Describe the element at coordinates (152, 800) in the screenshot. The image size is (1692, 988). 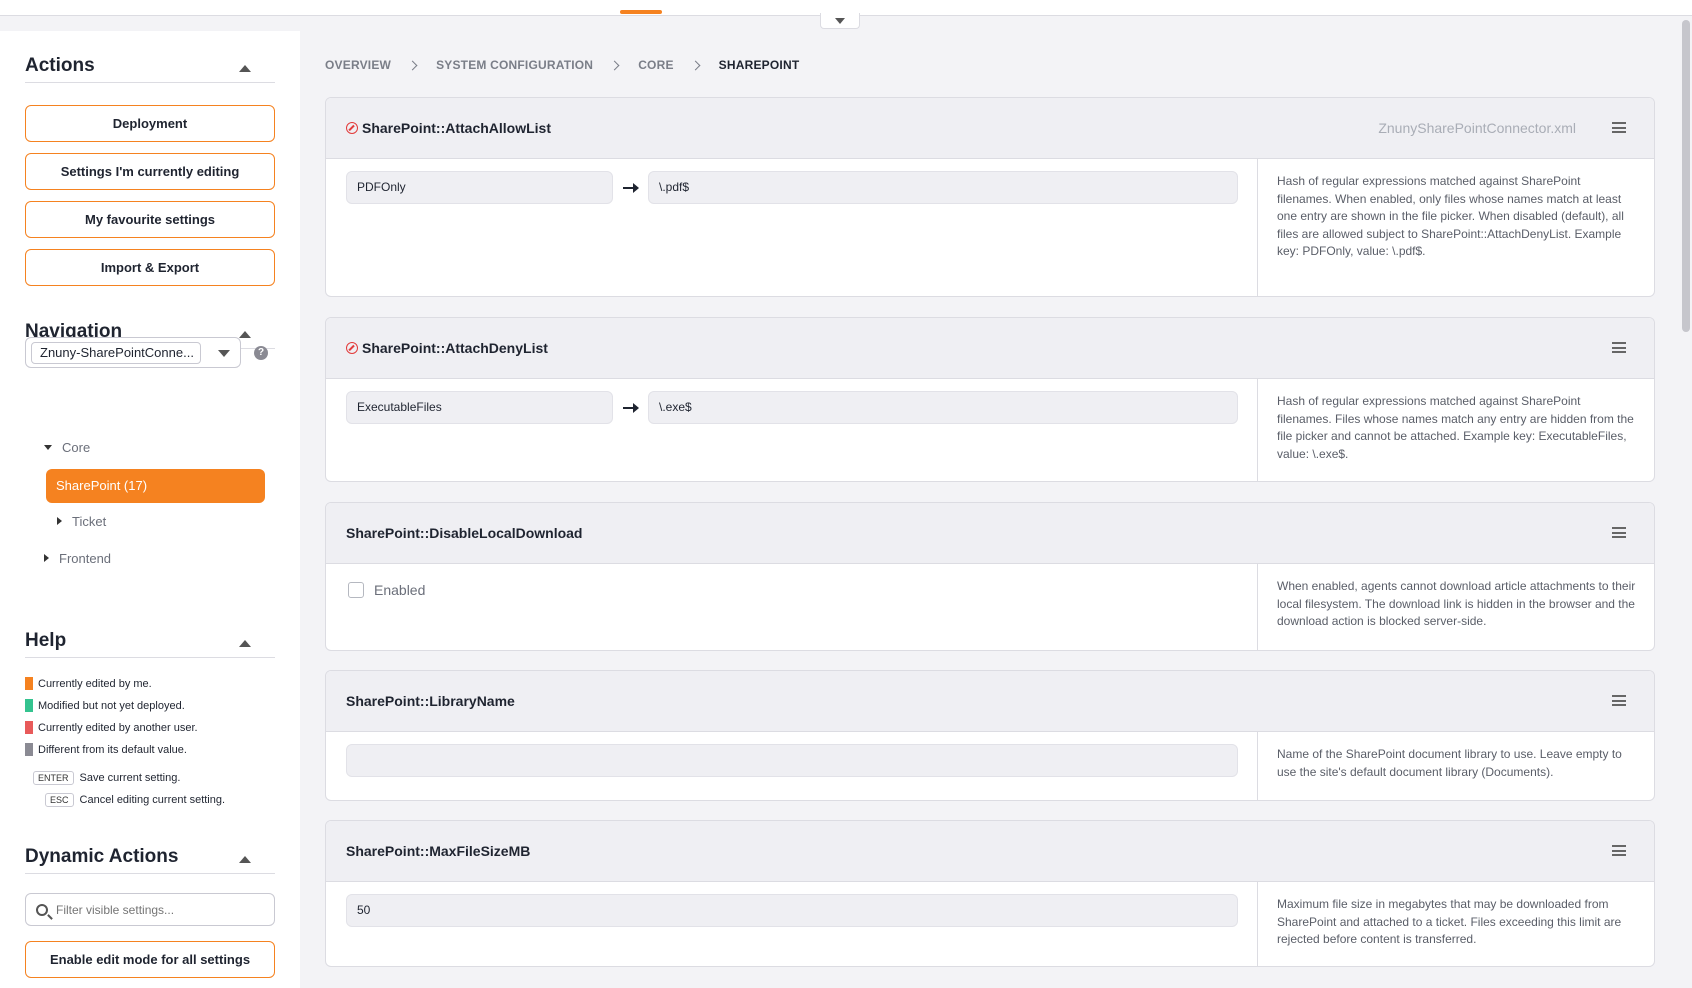
I see `shortcut-label: Cancel editing current setting.` at that location.